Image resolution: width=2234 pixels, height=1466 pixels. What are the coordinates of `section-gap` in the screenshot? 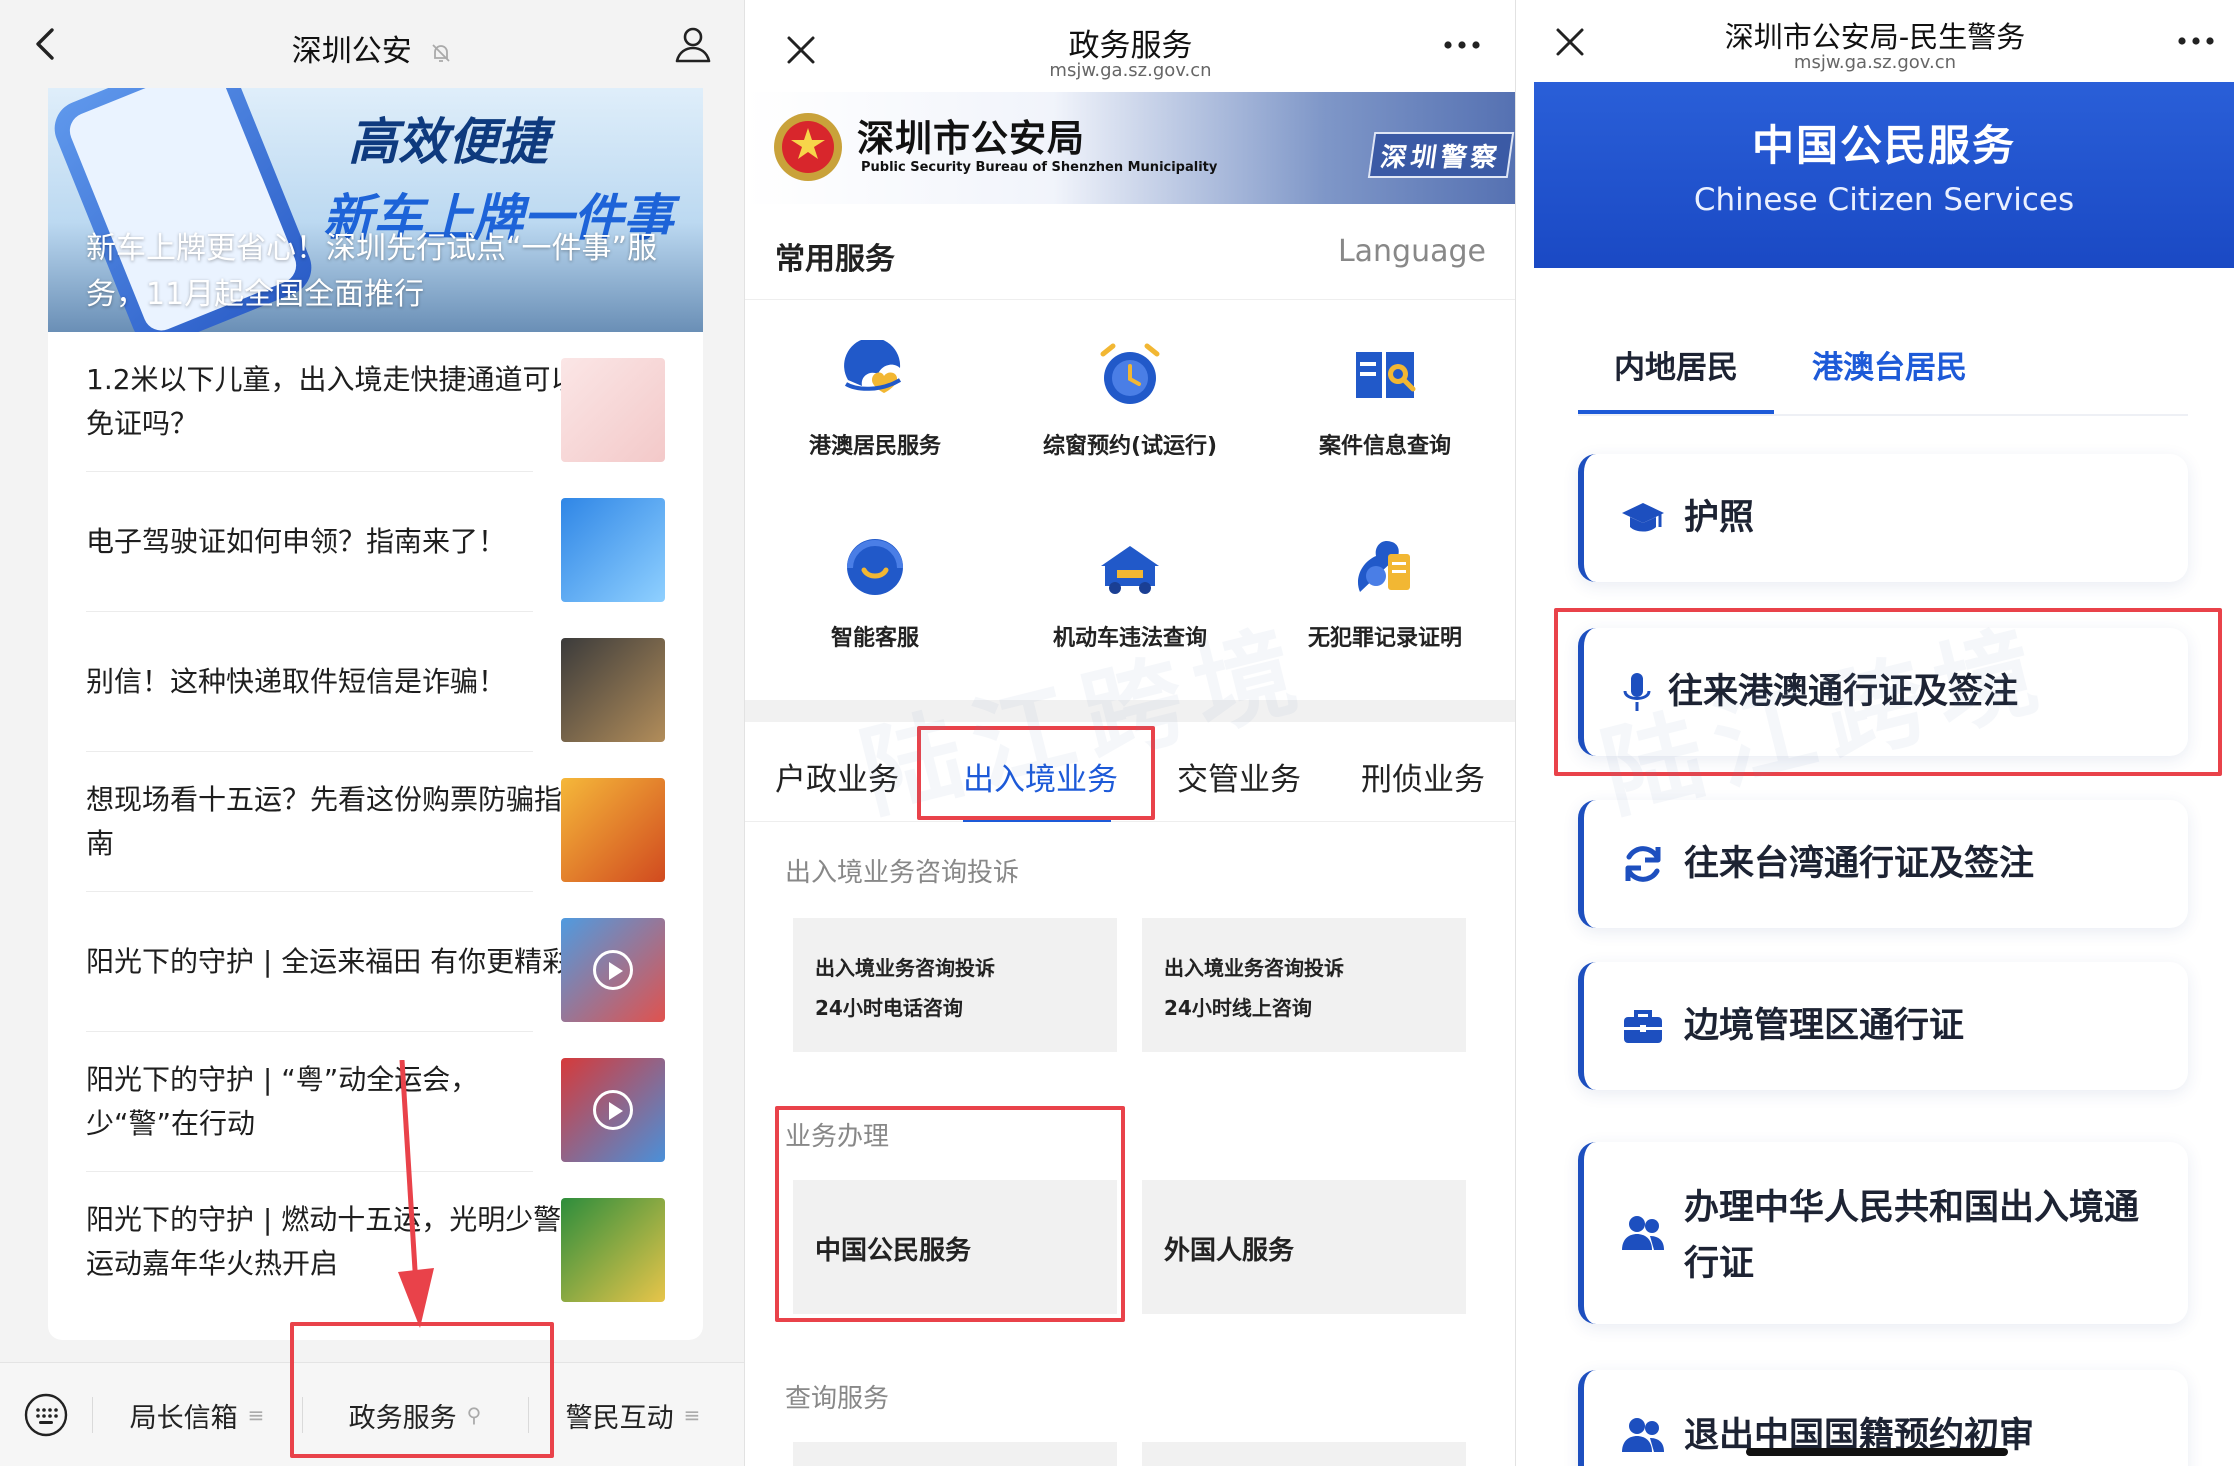 It's located at (1130, 711).